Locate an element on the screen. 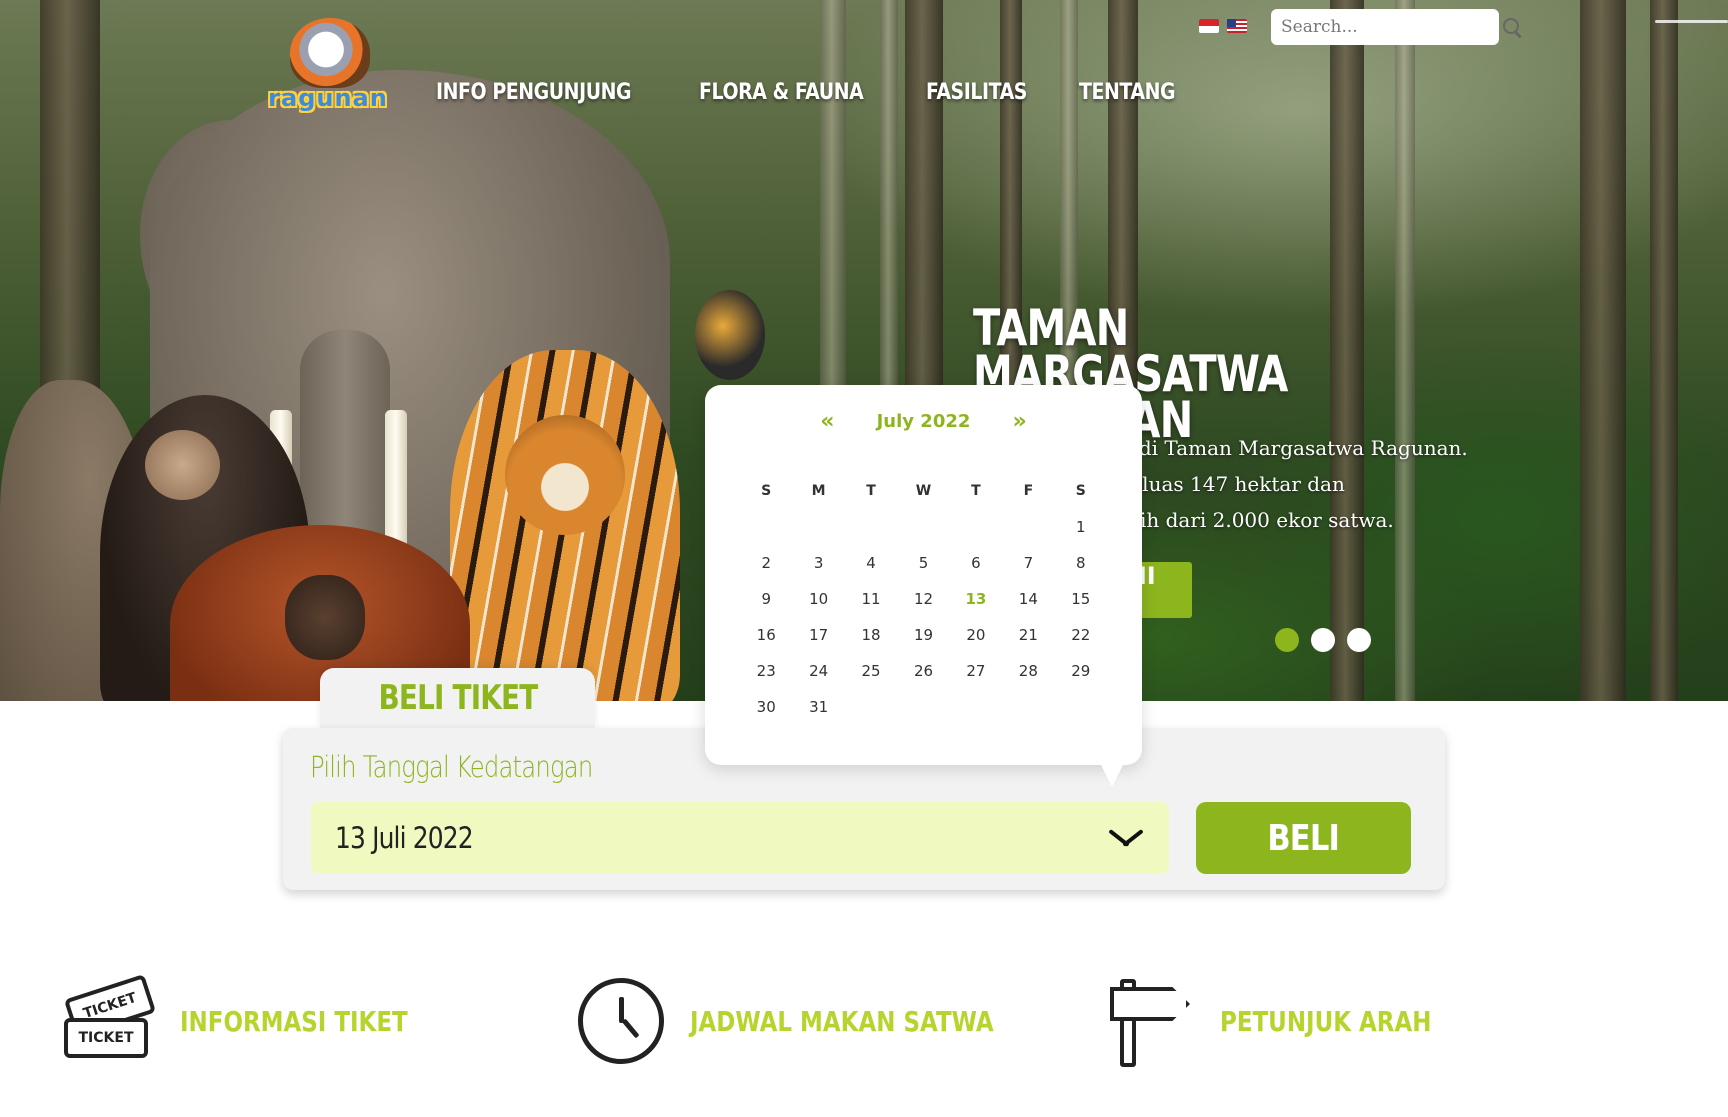 This screenshot has width=1728, height=1117. date-select: 13 Juli 2022 is located at coordinates (740, 838).